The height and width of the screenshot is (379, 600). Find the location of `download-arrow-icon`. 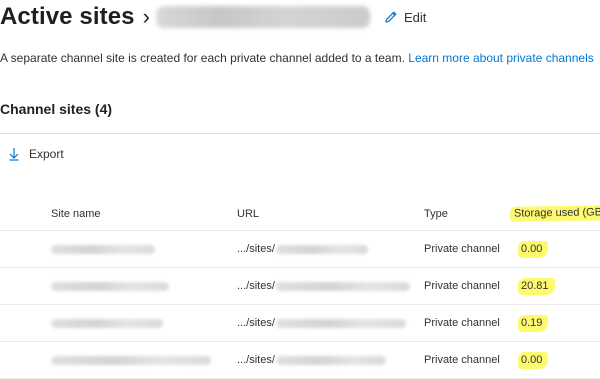

download-arrow-icon is located at coordinates (14, 154).